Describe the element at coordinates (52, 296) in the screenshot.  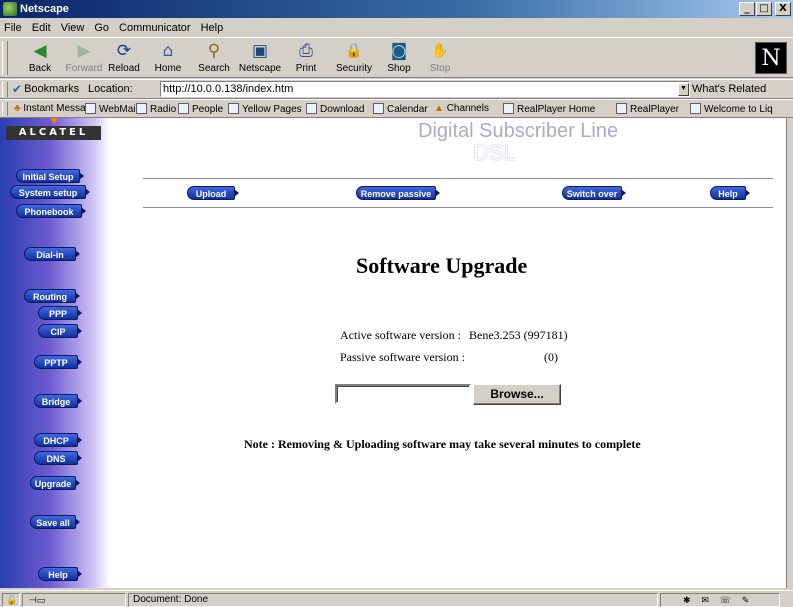
I see `sidebar-item-routing: Routing` at that location.